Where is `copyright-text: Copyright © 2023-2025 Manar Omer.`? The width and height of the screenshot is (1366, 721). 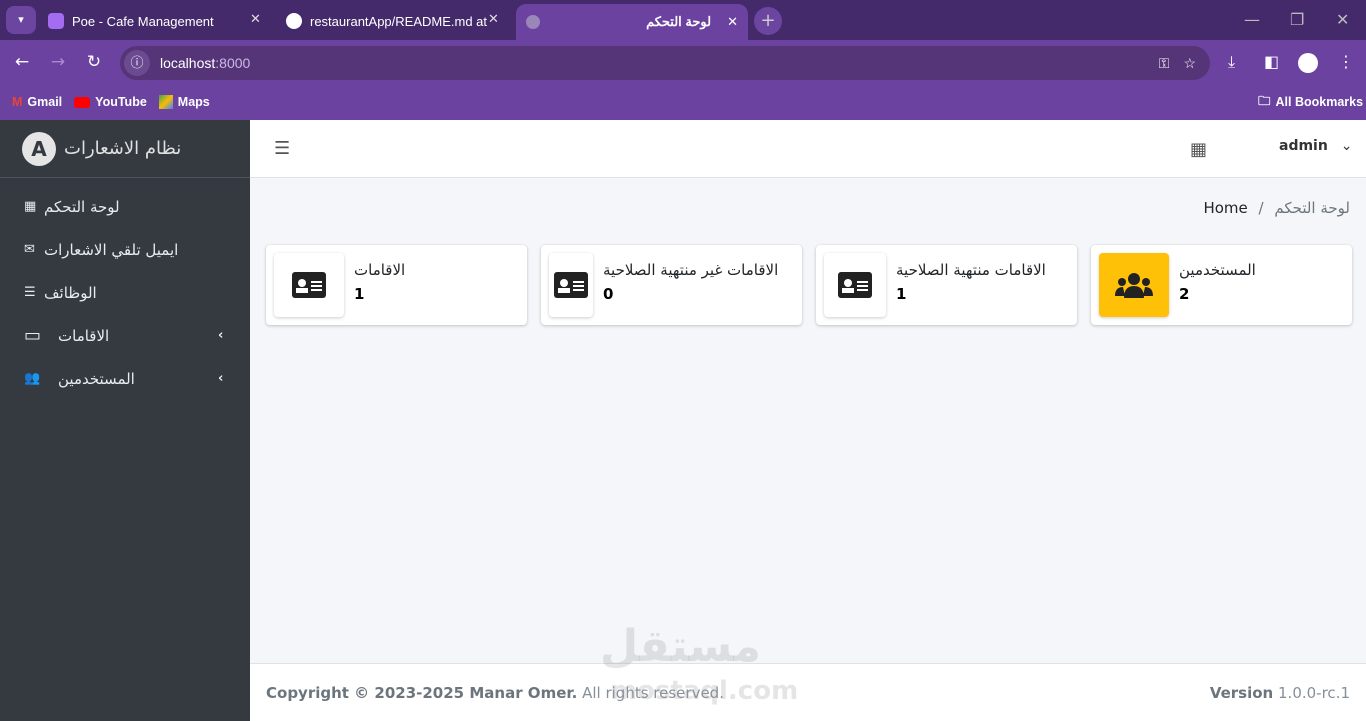
copyright-text: Copyright © 2023-2025 Manar Omer. is located at coordinates (422, 692).